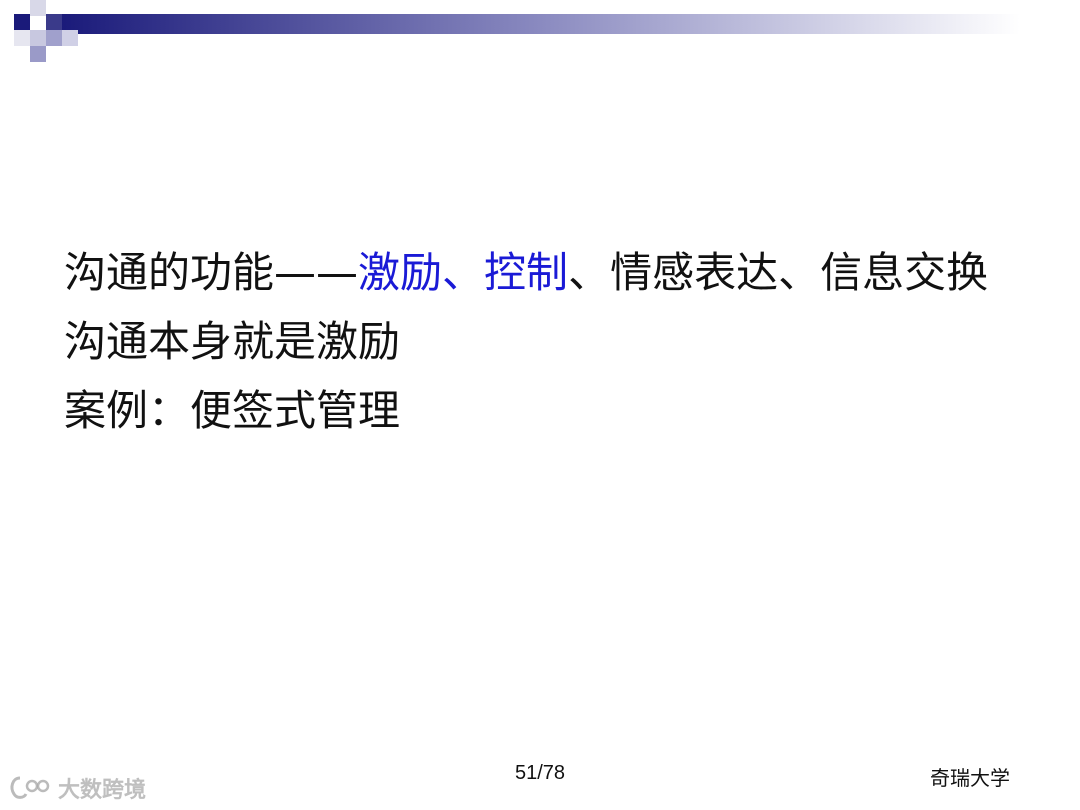 This screenshot has width=1080, height=810. I want to click on header-gradient-bar, so click(540, 24).